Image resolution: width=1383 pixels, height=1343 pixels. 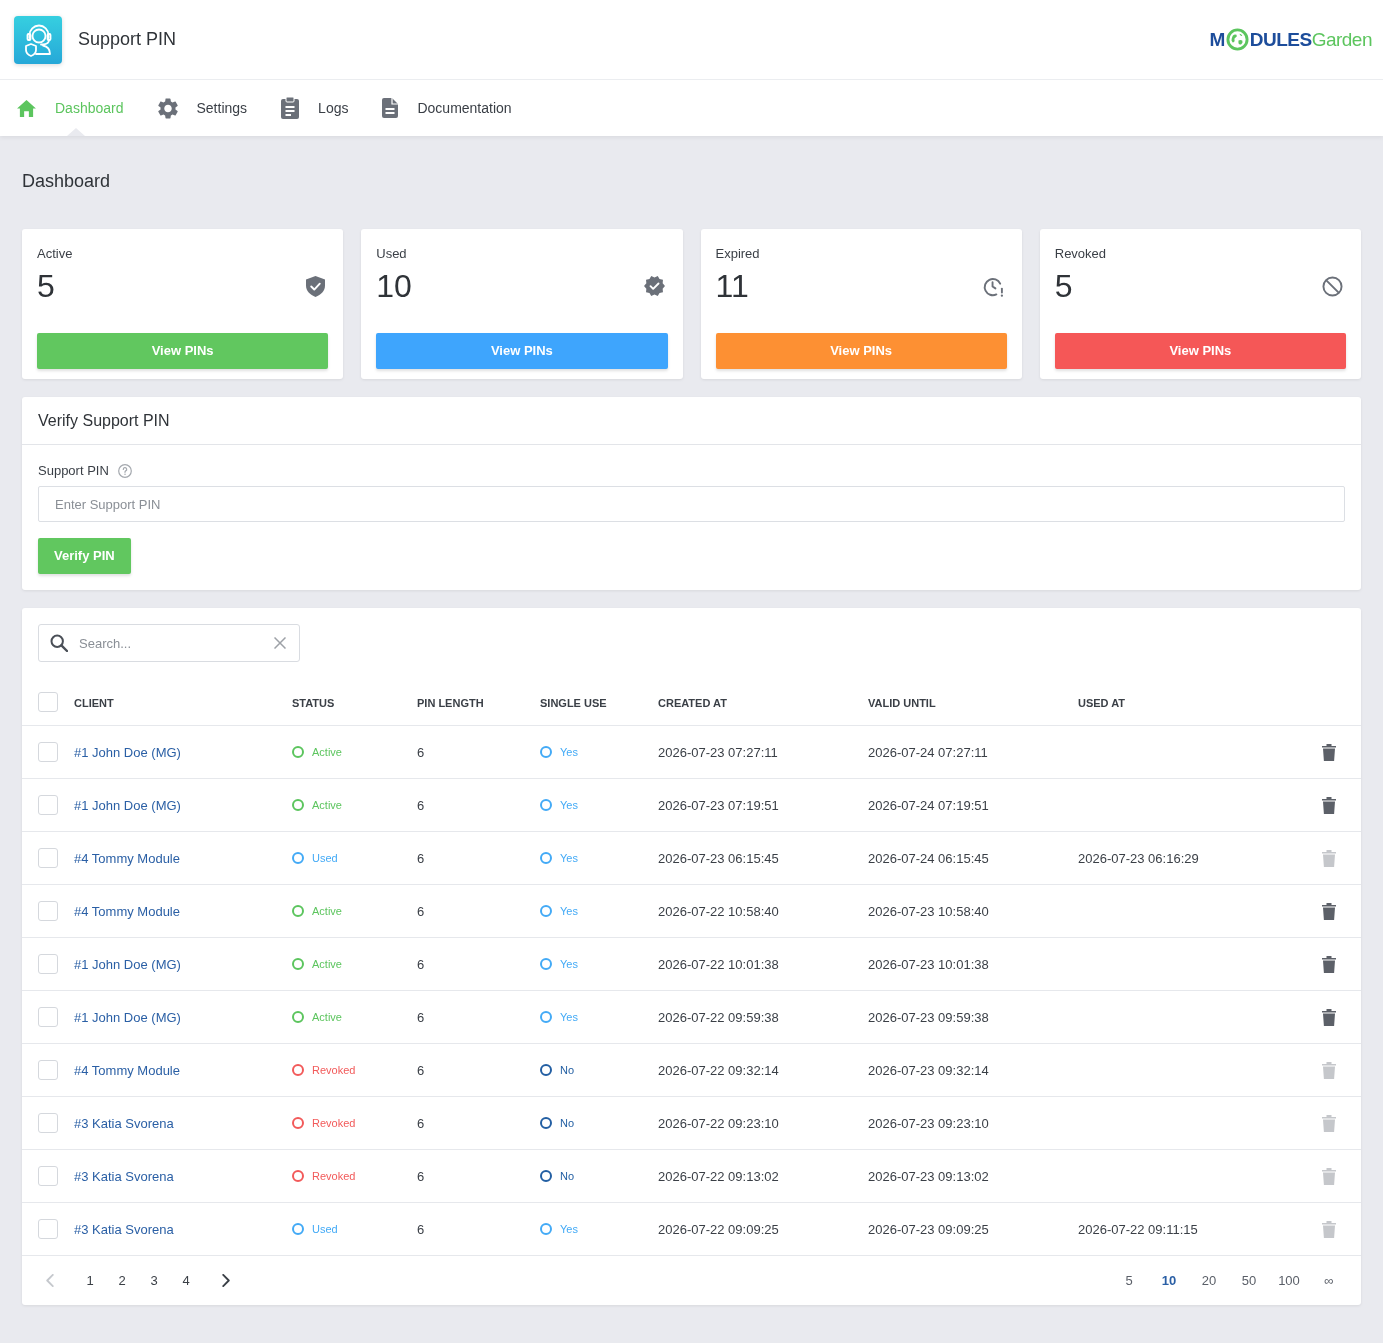 What do you see at coordinates (1289, 1280) in the screenshot?
I see `page-size-option: 100` at bounding box center [1289, 1280].